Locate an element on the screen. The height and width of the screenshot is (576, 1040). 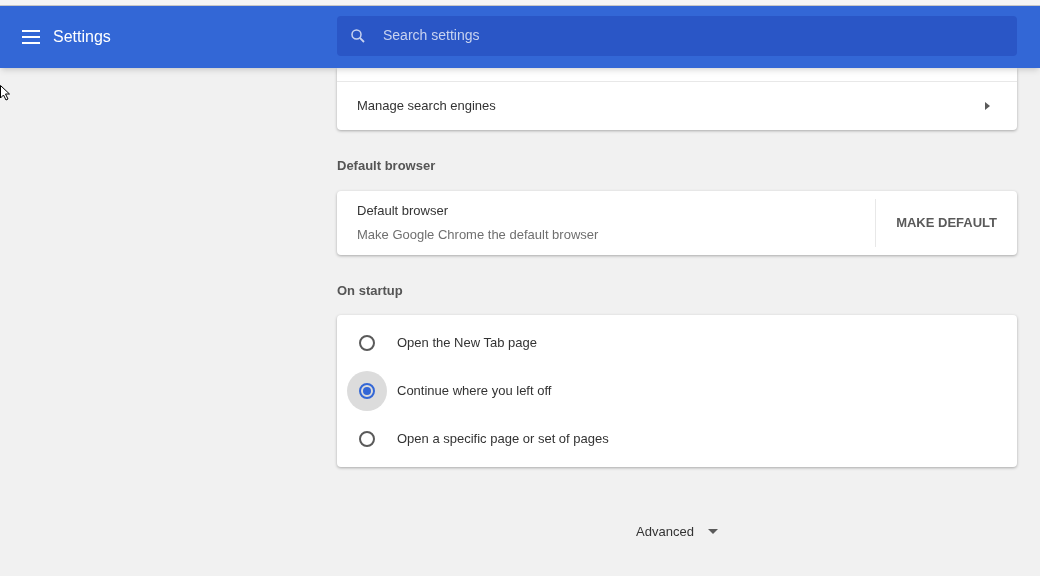
manage-search-engines-row: Manage search engines is located at coordinates (677, 106).